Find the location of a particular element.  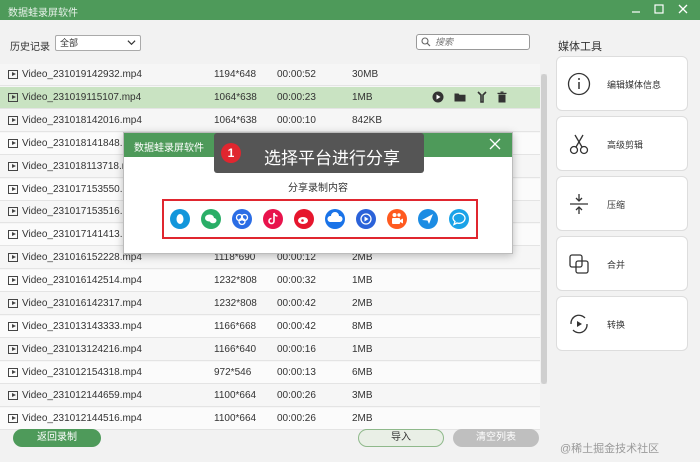

video-play-icon is located at coordinates (366, 219).